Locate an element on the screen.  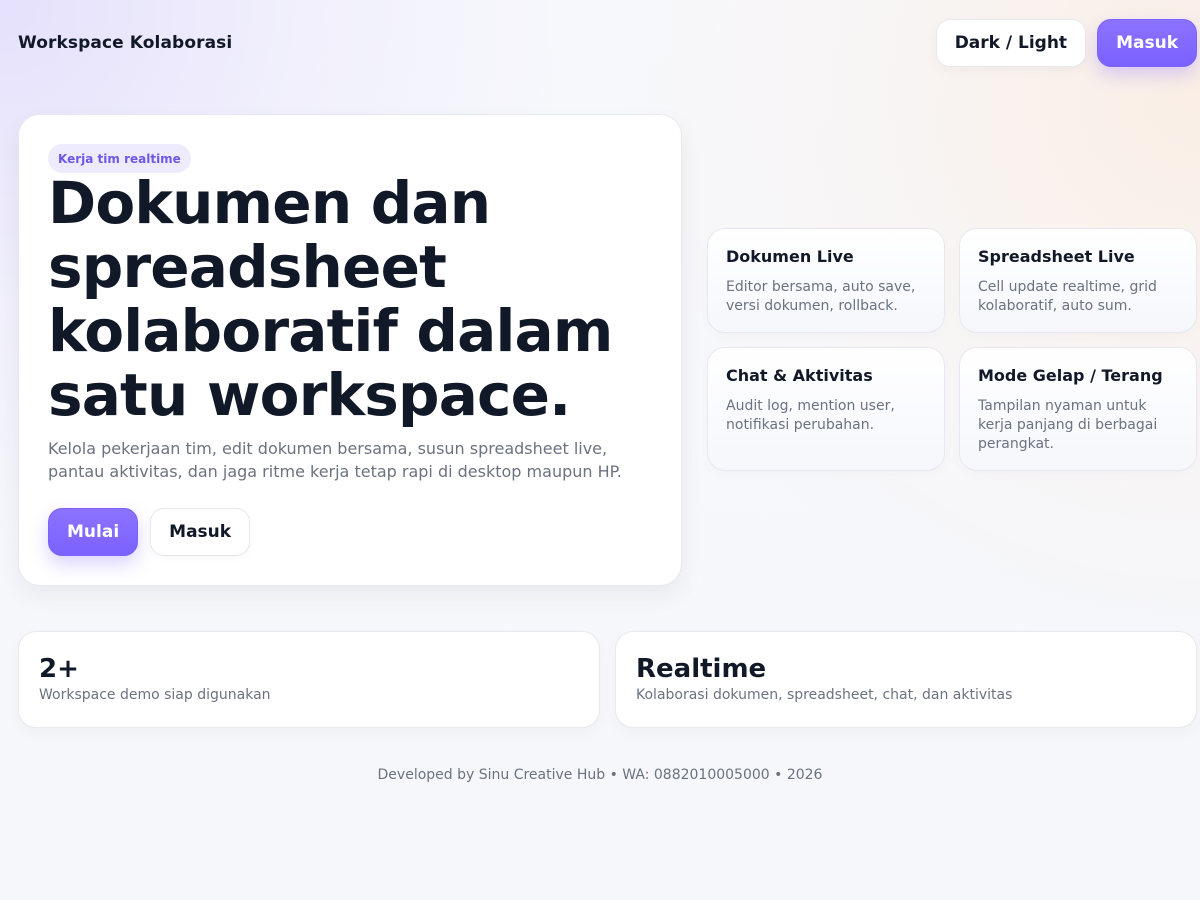
top-actions: Dark / Light Masuk is located at coordinates (1066, 43).